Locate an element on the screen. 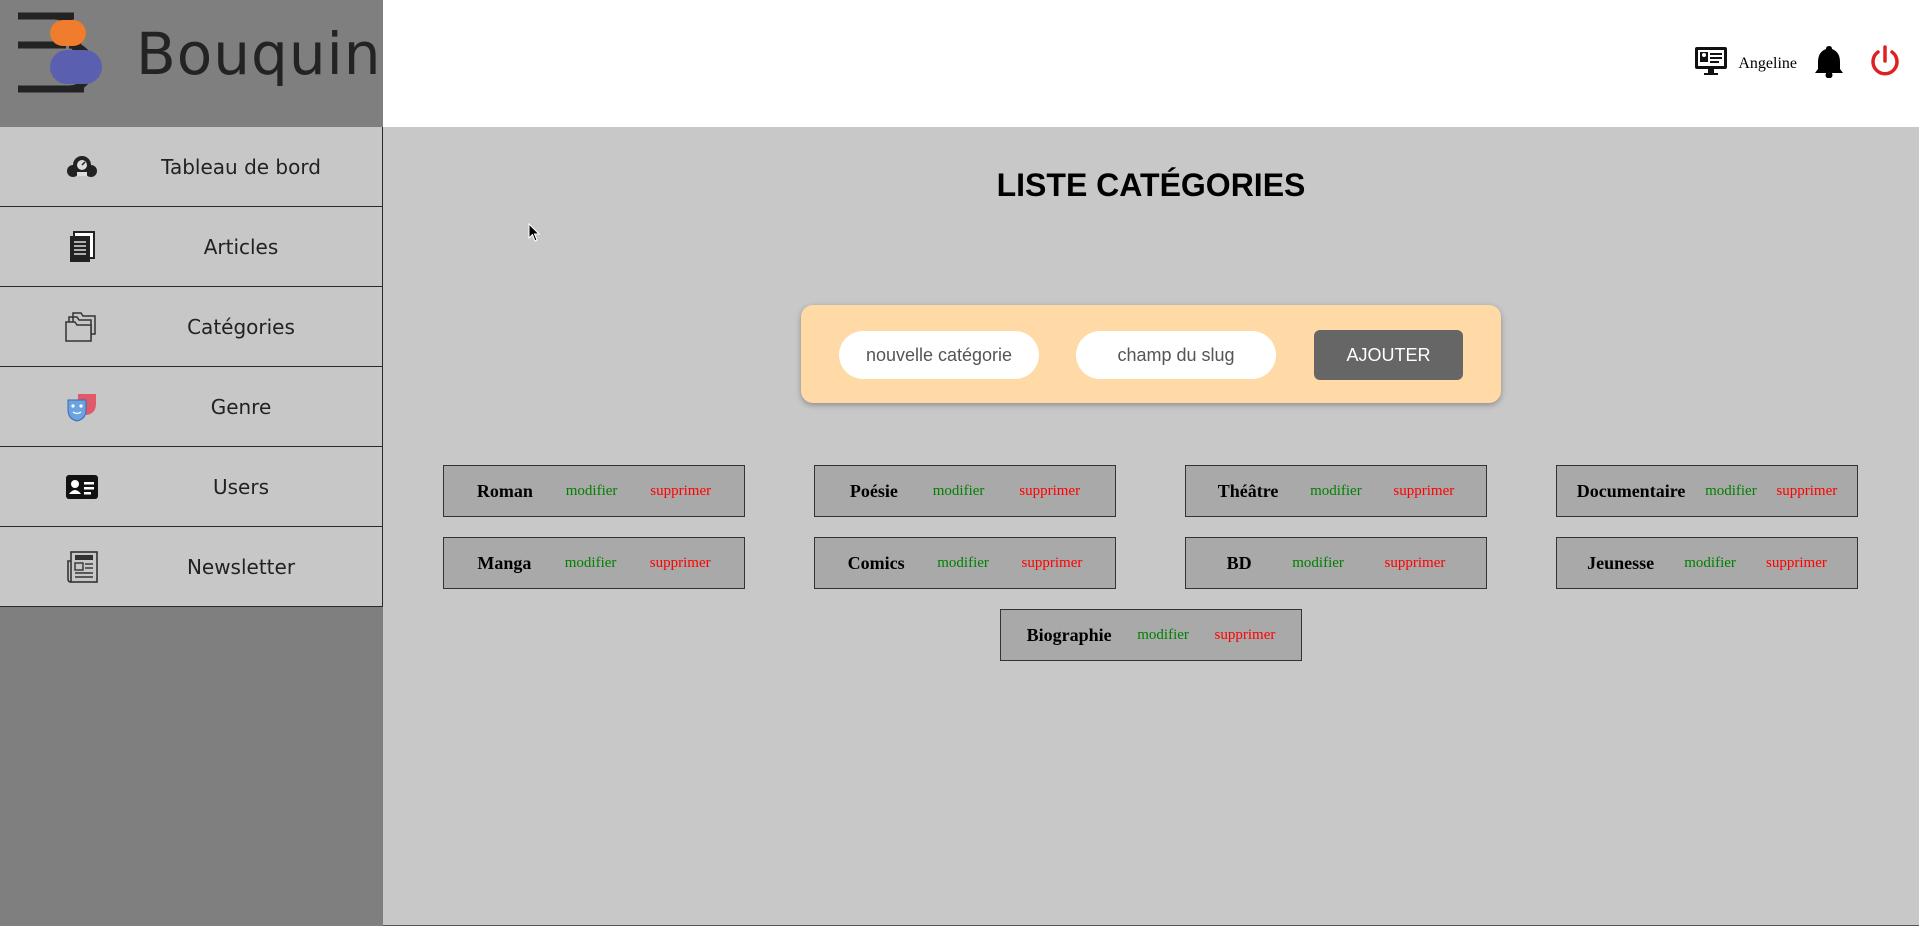 Image resolution: width=1919 pixels, height=926 pixels. theater-masks-icon is located at coordinates (82, 407).